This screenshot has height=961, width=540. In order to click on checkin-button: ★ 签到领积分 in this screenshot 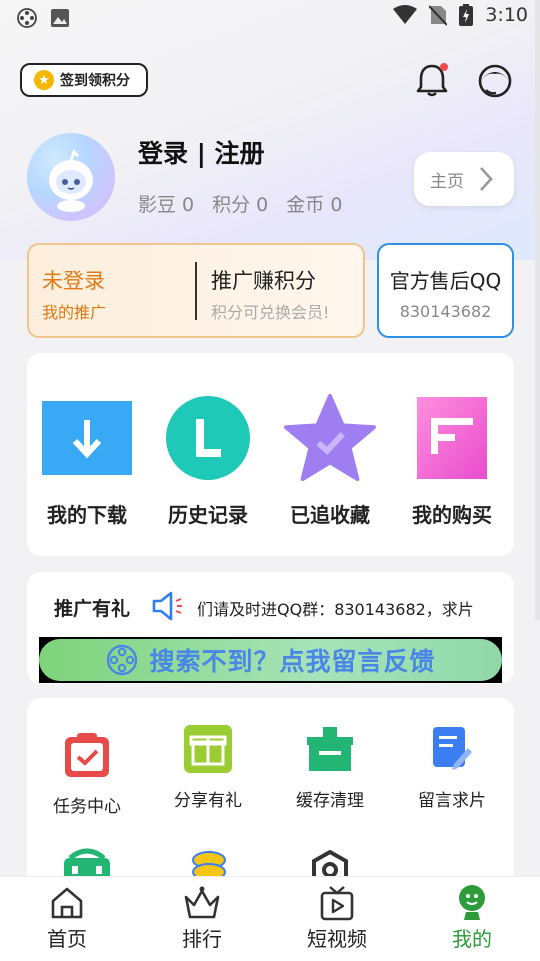, I will do `click(84, 80)`.